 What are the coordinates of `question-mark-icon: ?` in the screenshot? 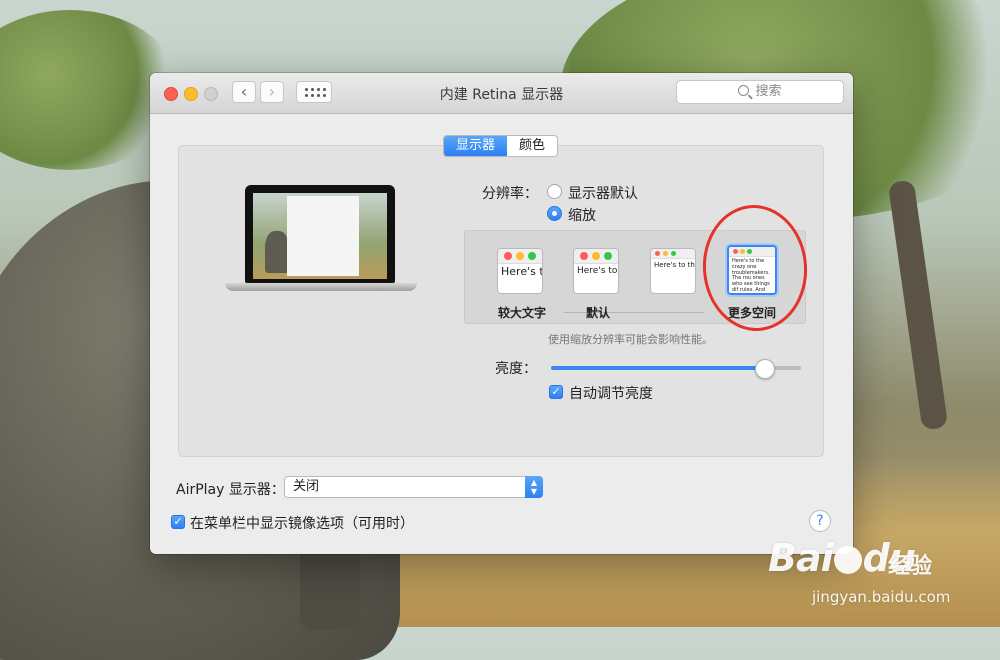 It's located at (820, 521).